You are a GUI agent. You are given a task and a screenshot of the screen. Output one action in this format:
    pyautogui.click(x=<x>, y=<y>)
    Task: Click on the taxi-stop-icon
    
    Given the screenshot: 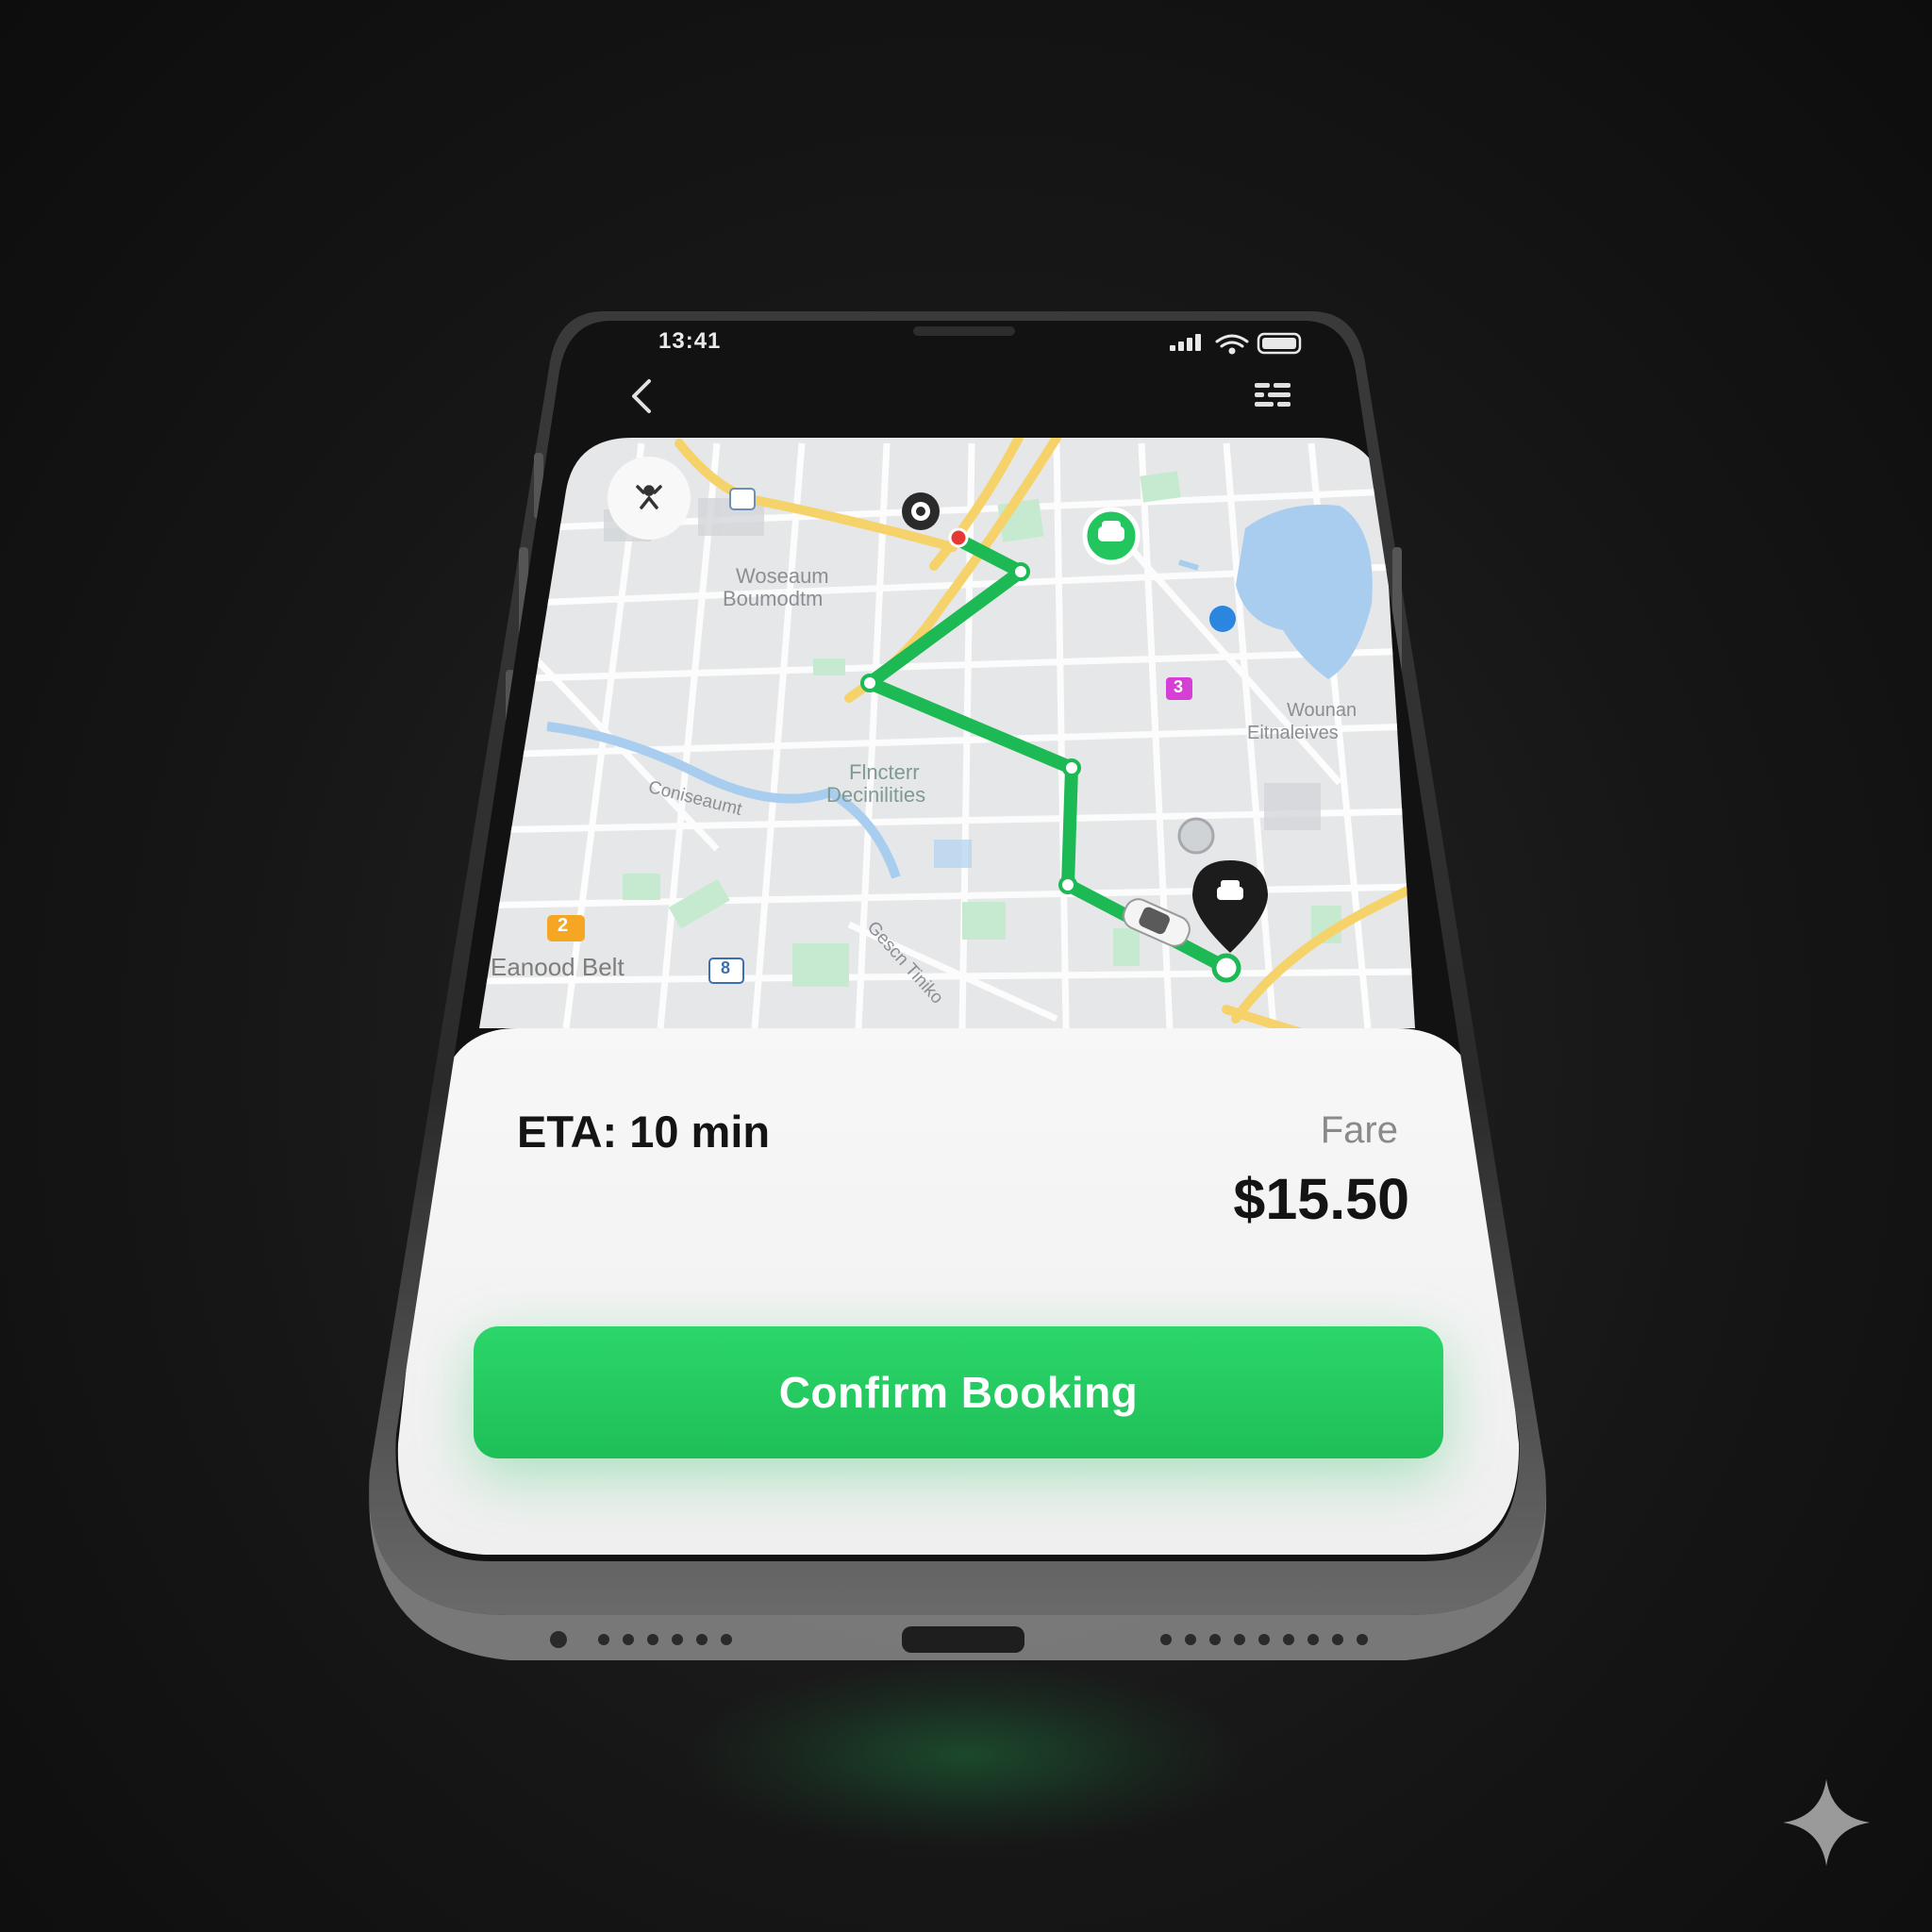 What is the action you would take?
    pyautogui.click(x=1111, y=536)
    